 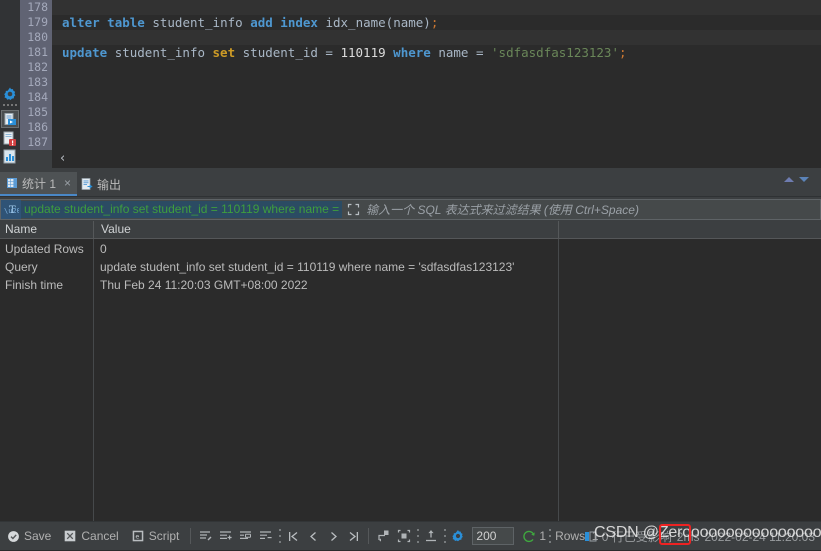 What do you see at coordinates (37, 97) in the screenshot?
I see `line-number: 184` at bounding box center [37, 97].